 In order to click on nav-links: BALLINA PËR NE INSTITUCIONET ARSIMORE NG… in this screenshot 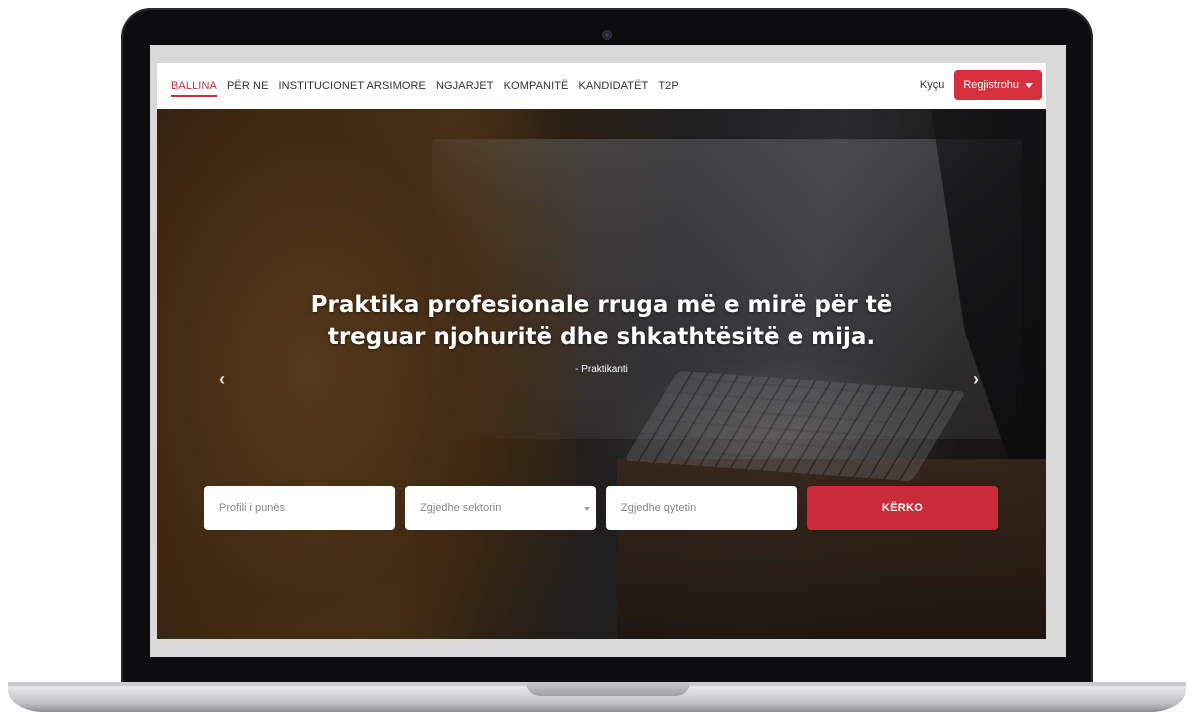, I will do `click(430, 86)`.